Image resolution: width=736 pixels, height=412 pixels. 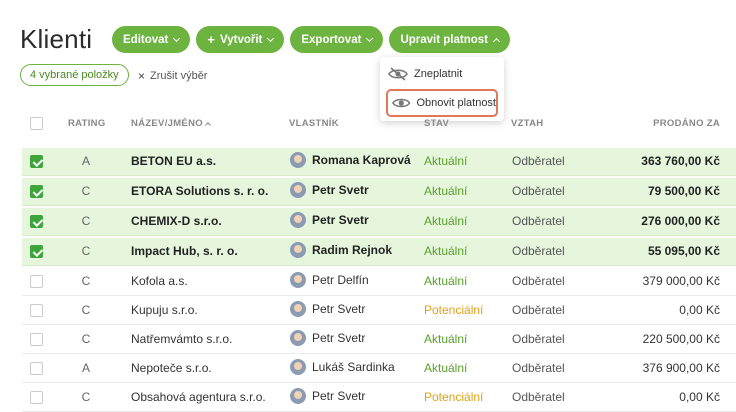 What do you see at coordinates (184, 251) in the screenshot?
I see `client-name-link: Impact Hub, s. r. o.` at bounding box center [184, 251].